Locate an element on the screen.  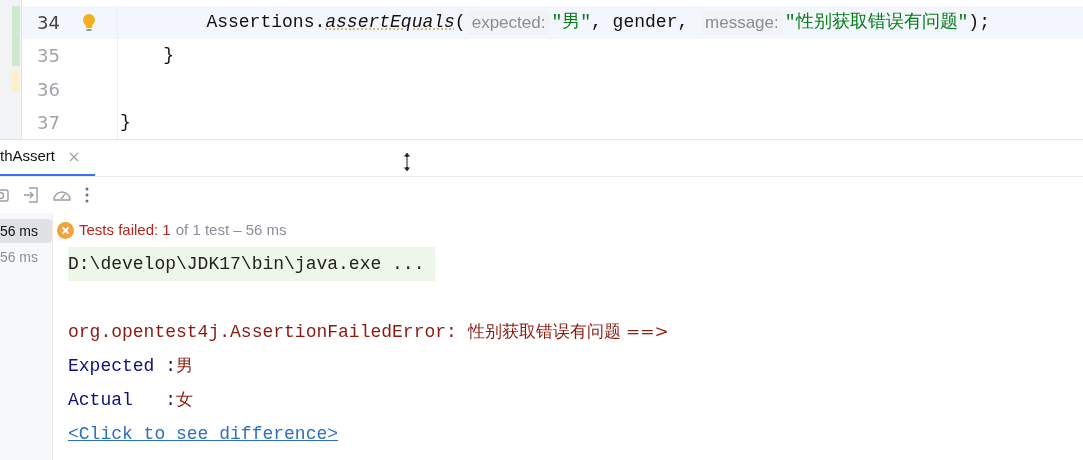
line-number: 35 is located at coordinates (48, 56).